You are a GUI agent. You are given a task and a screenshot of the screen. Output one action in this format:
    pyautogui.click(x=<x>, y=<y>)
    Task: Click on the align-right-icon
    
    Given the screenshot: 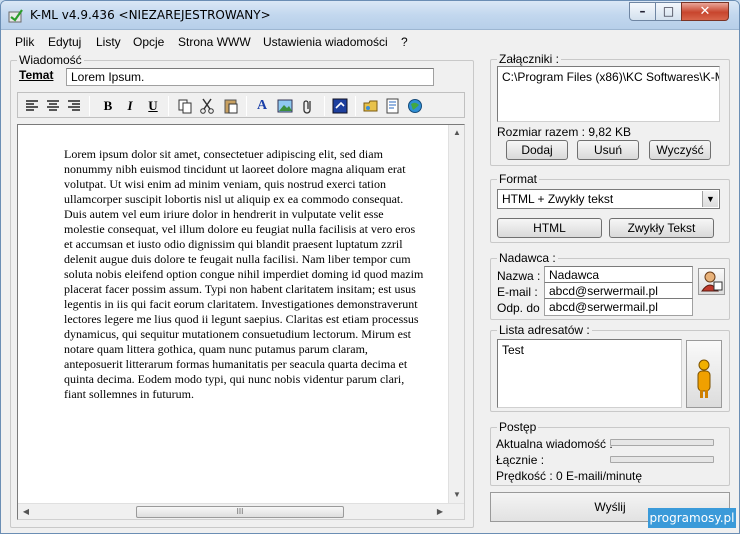 What is the action you would take?
    pyautogui.click(x=74, y=106)
    